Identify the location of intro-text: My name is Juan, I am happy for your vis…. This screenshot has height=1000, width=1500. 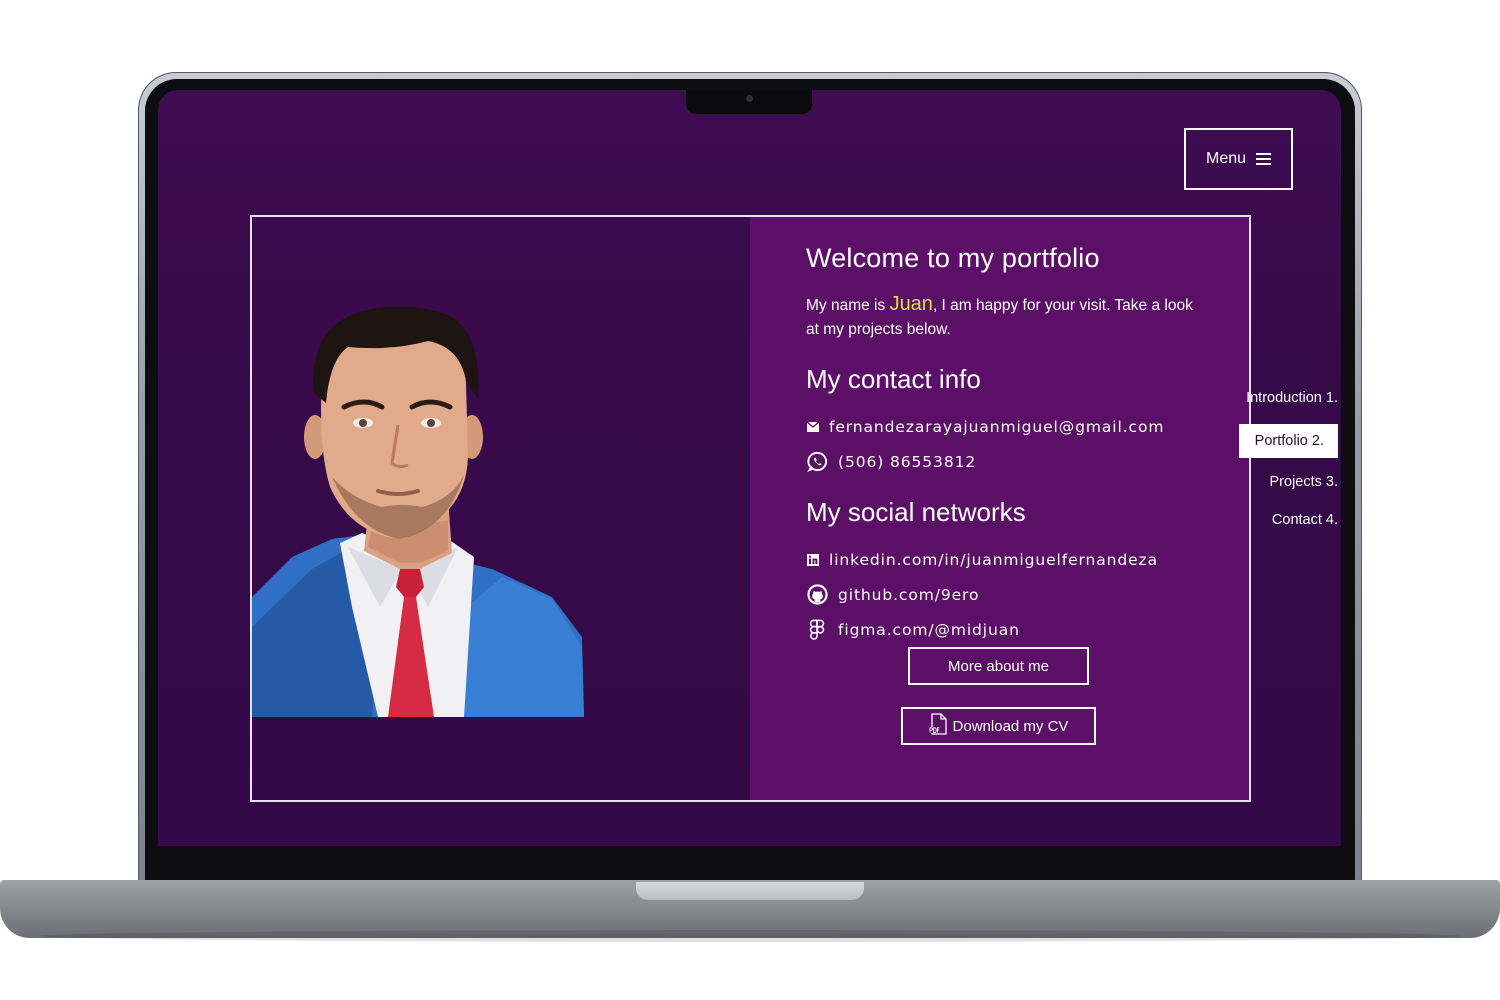
(1001, 317).